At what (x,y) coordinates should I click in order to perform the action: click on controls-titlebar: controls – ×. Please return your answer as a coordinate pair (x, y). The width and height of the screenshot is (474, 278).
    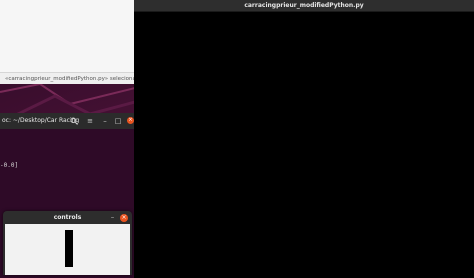
    Looking at the image, I should click on (67, 217).